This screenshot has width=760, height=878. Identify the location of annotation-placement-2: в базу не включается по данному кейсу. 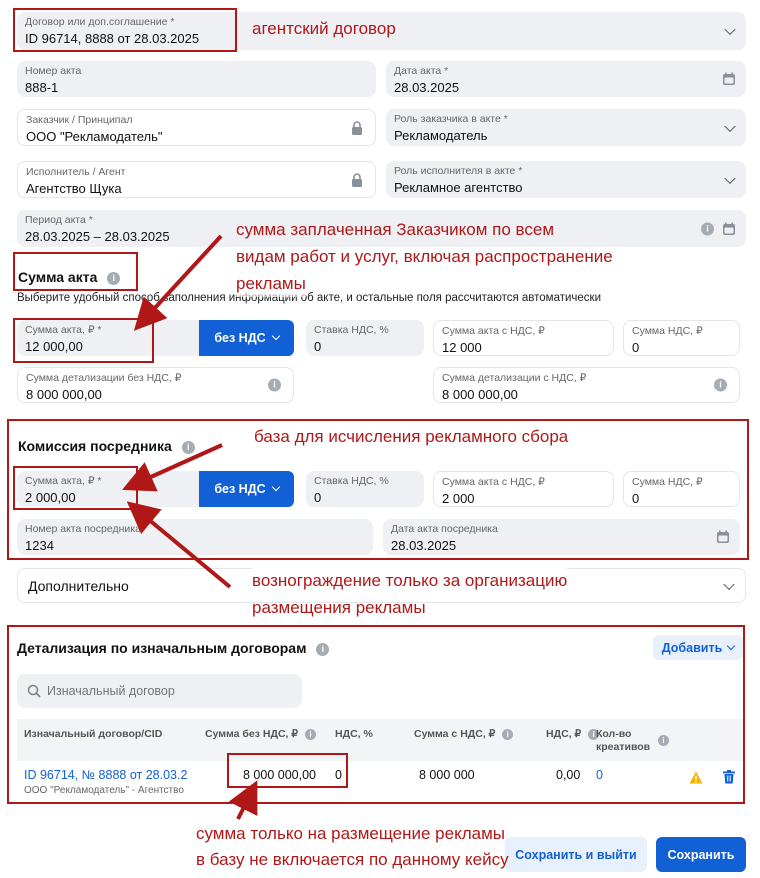
(352, 859).